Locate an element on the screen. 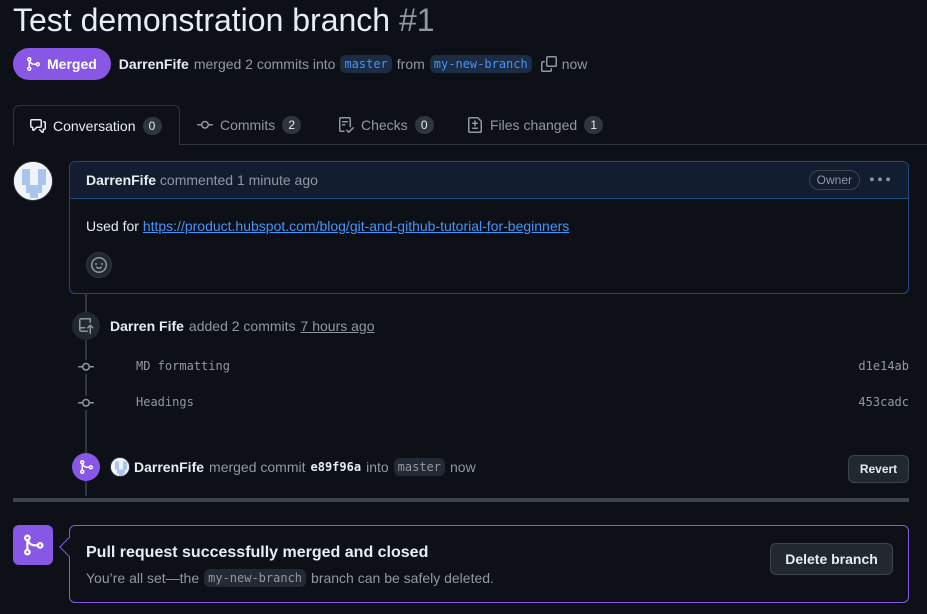 Image resolution: width=927 pixels, height=614 pixels. list-item: Headings 453cadc is located at coordinates (454, 403).